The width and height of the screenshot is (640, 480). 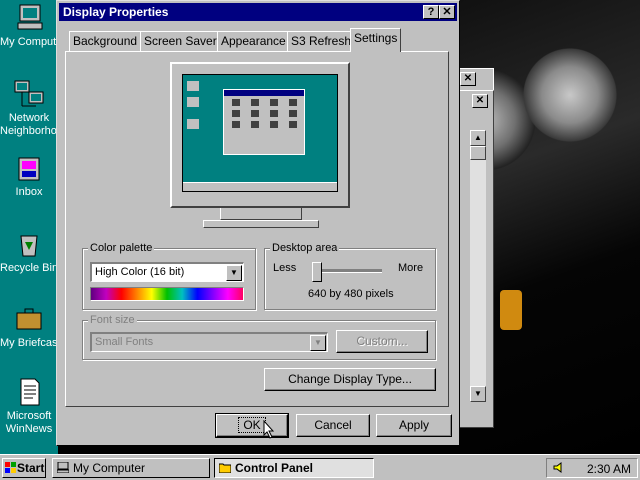 I want to click on scroll-up-icon: ▲, so click(x=478, y=138).